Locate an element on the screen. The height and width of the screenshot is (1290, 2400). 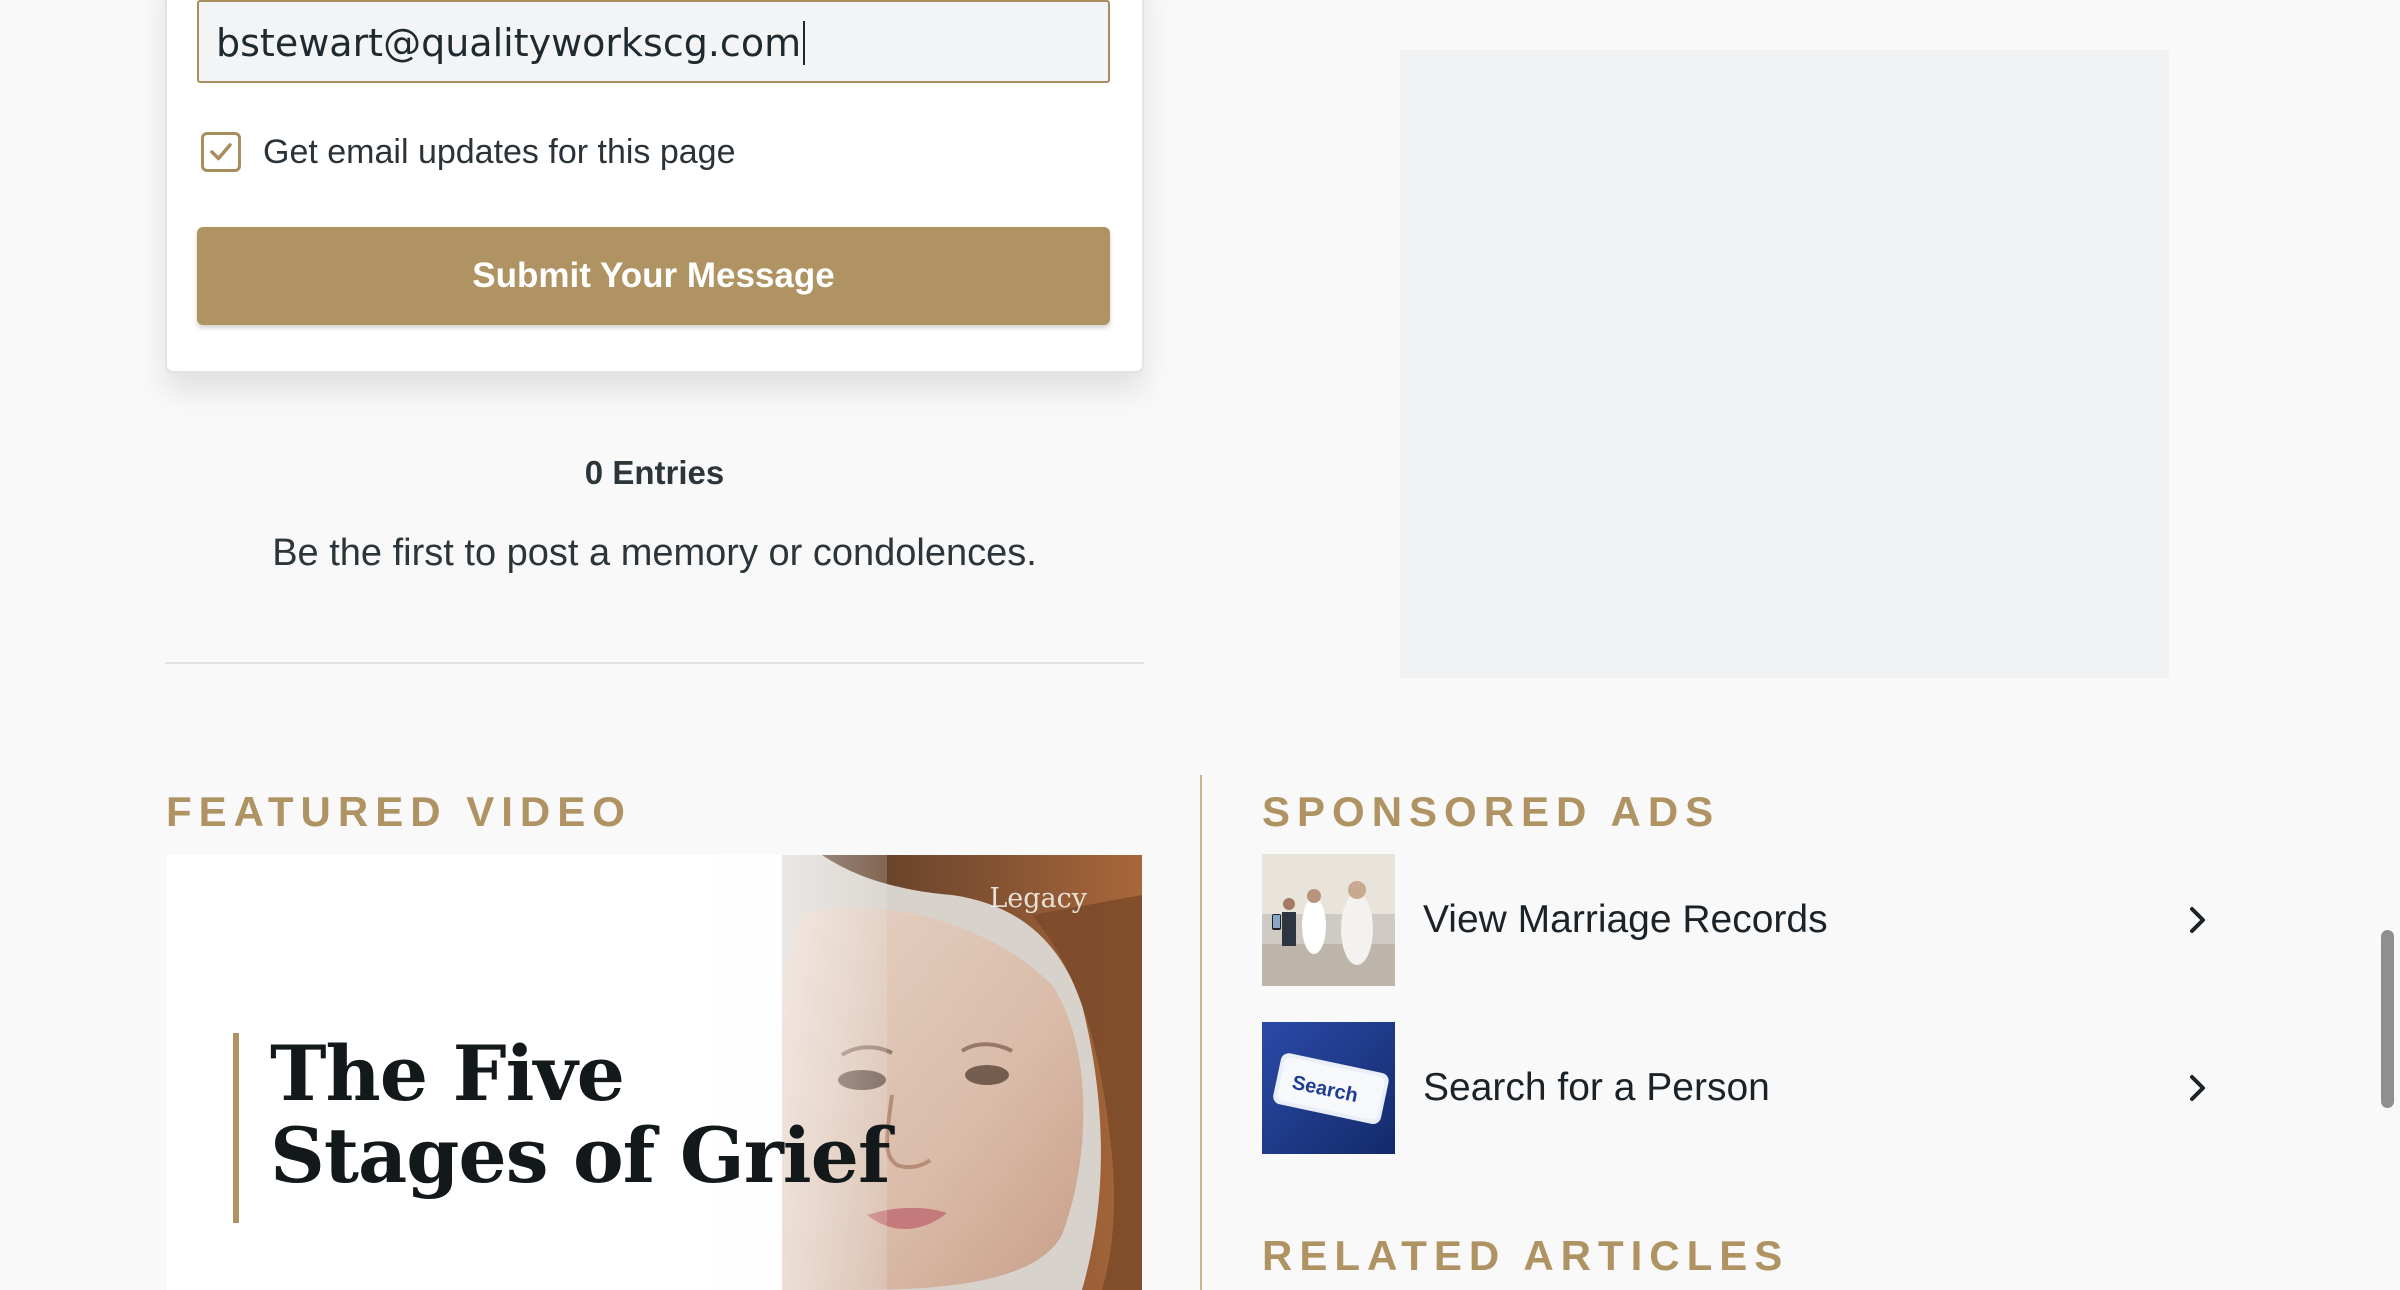
email-updates-row: Get email updates for this page is located at coordinates (468, 152).